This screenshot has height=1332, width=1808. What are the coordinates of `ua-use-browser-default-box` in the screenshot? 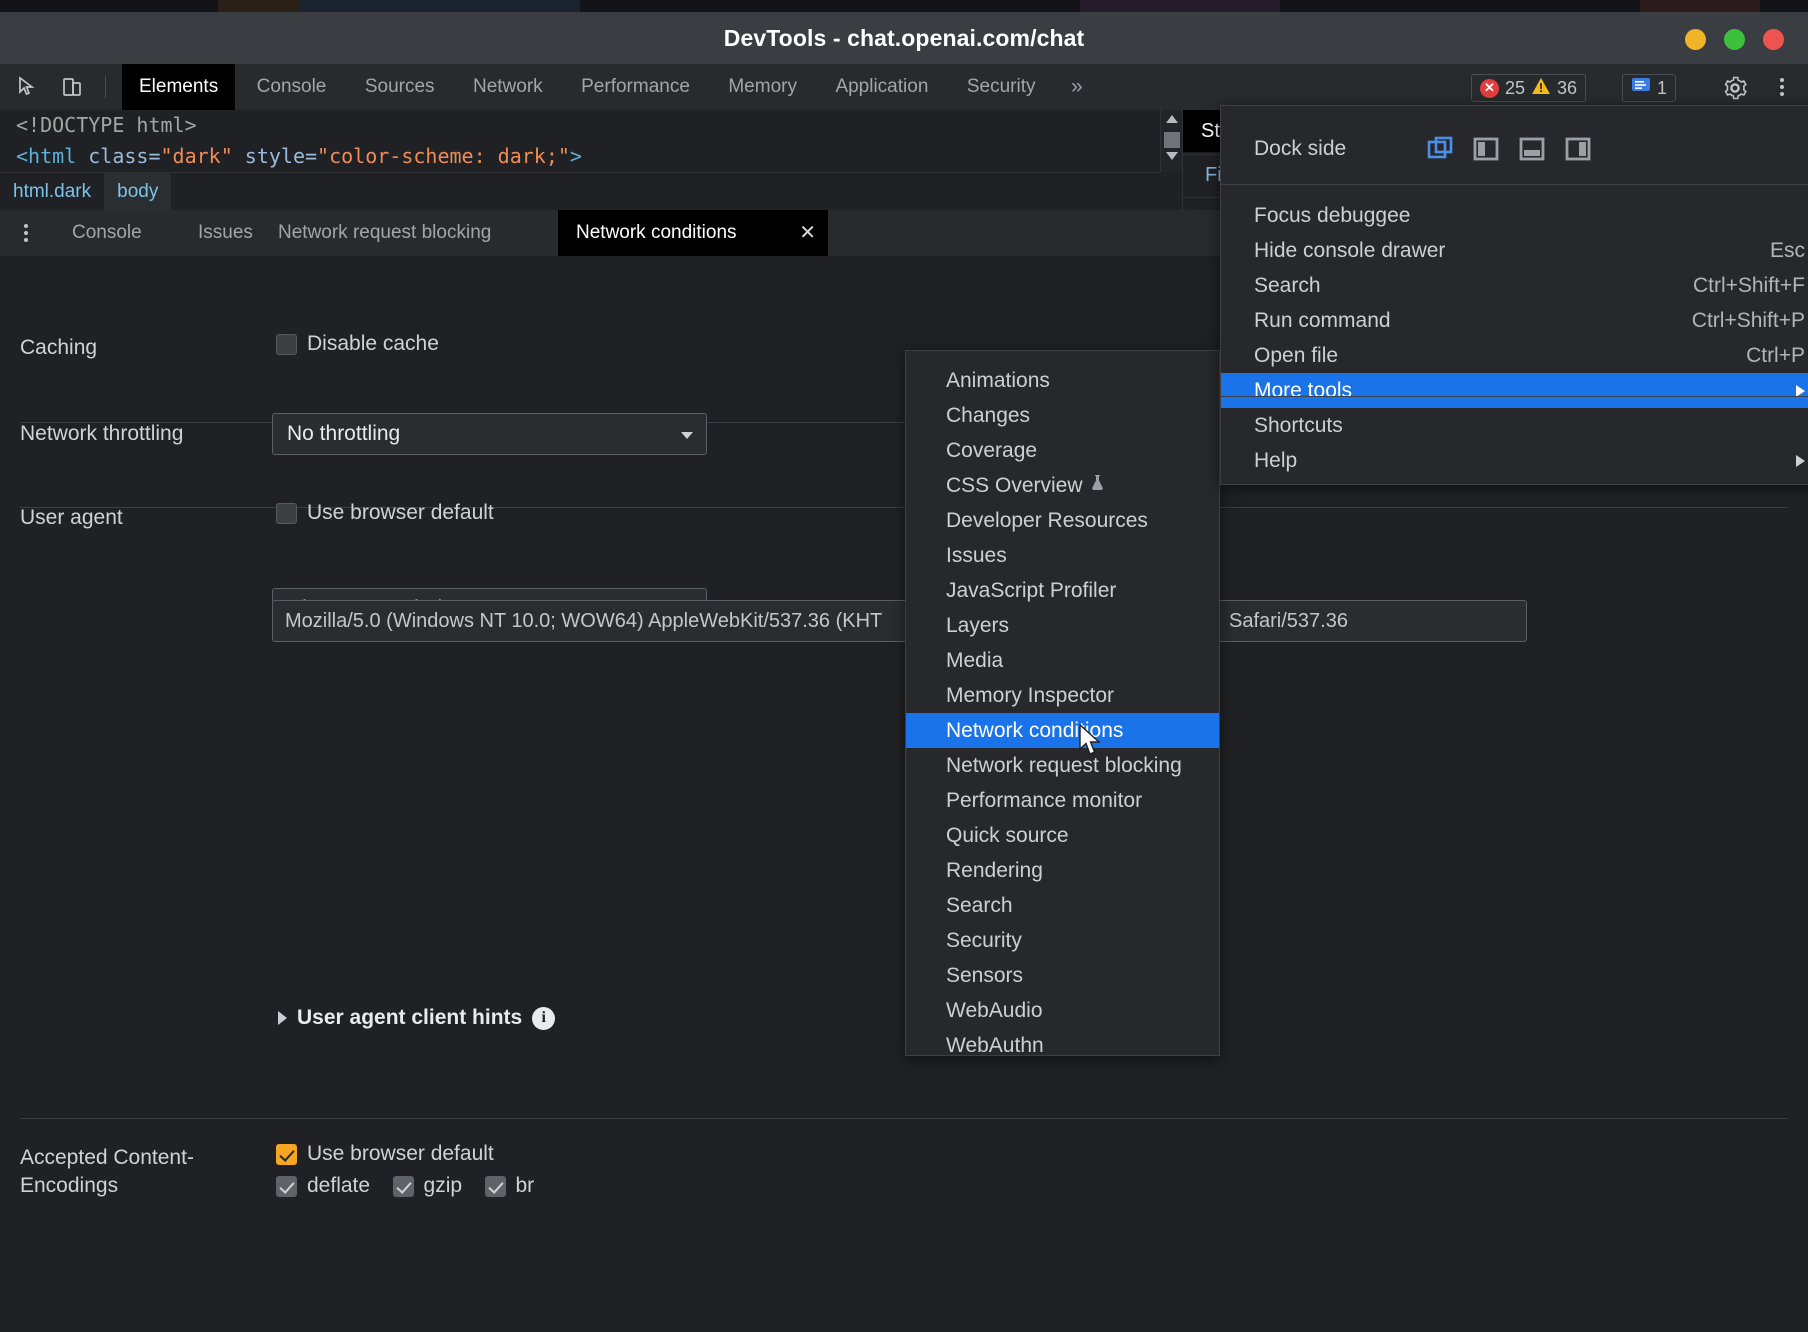 It's located at (286, 513).